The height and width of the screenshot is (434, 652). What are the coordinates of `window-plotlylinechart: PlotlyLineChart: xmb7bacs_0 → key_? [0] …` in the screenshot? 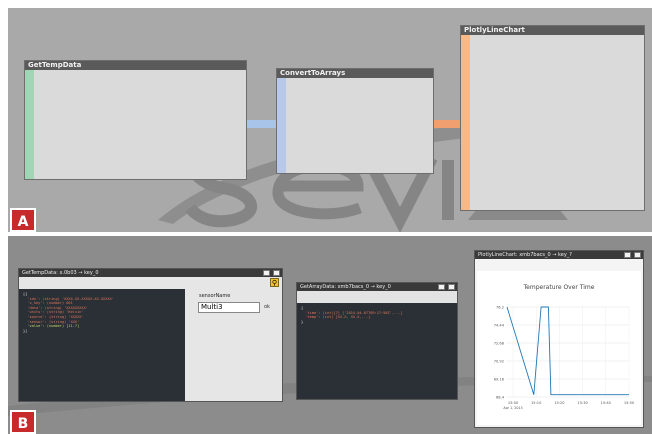 It's located at (559, 339).